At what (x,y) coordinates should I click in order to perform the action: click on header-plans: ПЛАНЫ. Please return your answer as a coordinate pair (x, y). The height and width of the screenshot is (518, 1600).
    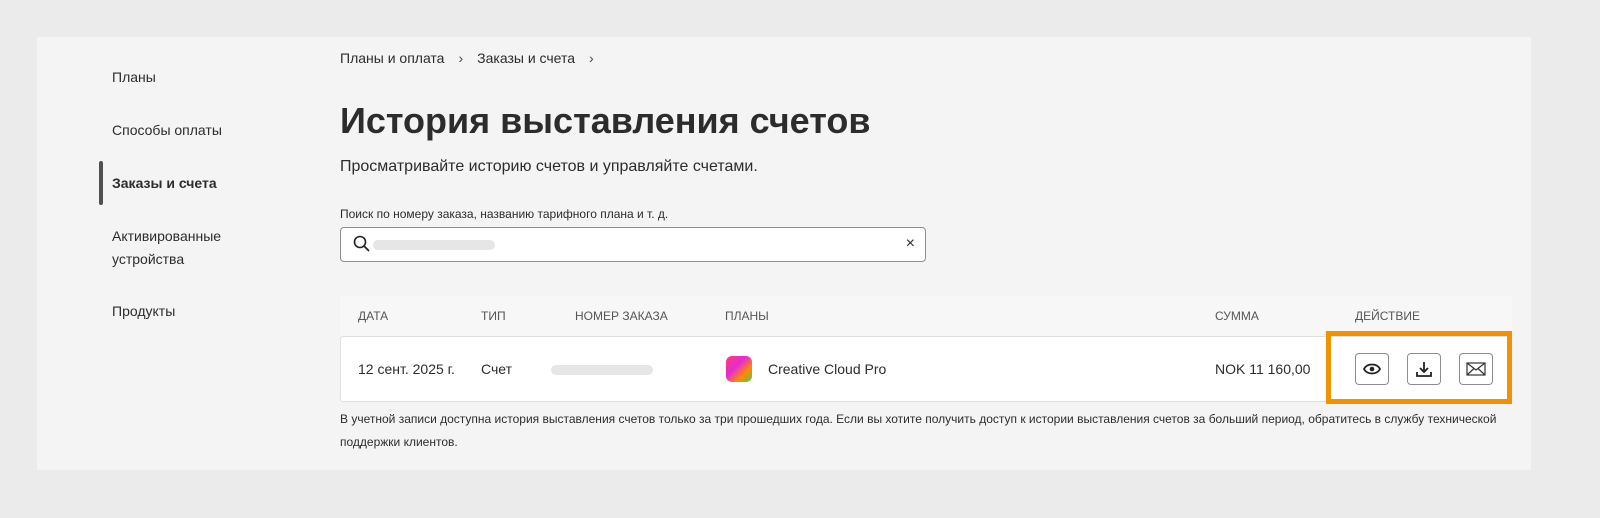
    Looking at the image, I should click on (747, 316).